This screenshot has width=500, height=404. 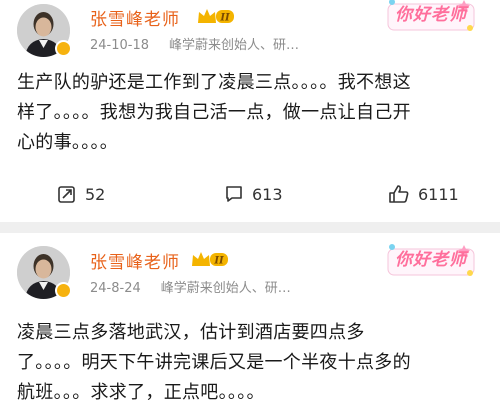 I want to click on like-icon, so click(x=399, y=194).